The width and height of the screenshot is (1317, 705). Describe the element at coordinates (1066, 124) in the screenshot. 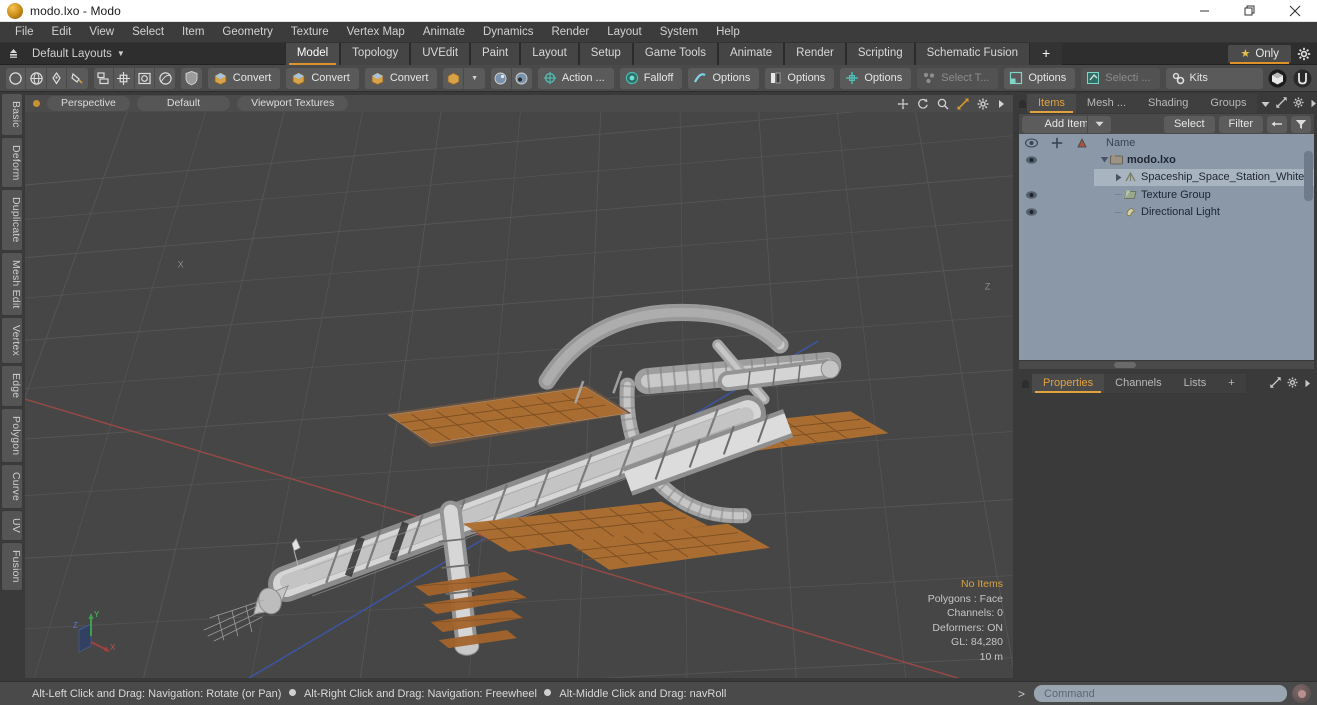

I see `add-item-button: Add Item` at that location.